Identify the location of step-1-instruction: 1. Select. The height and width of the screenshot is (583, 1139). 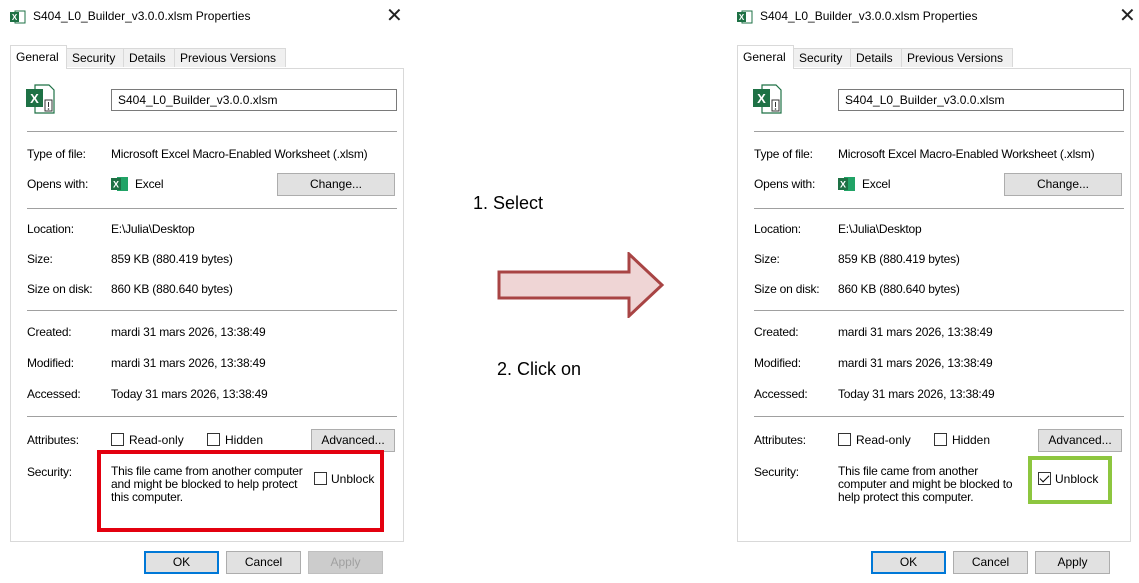
(508, 203).